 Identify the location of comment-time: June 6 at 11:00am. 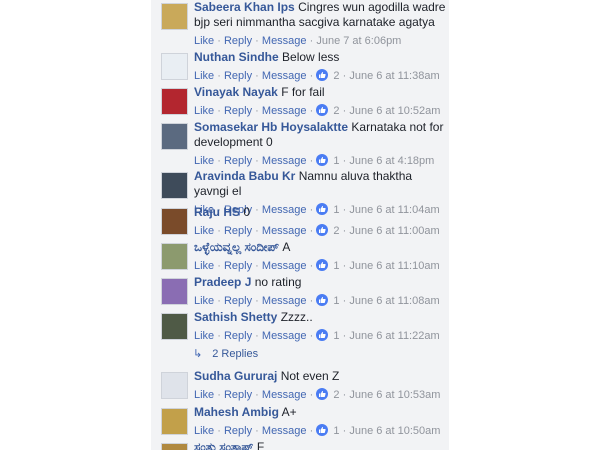
(394, 231).